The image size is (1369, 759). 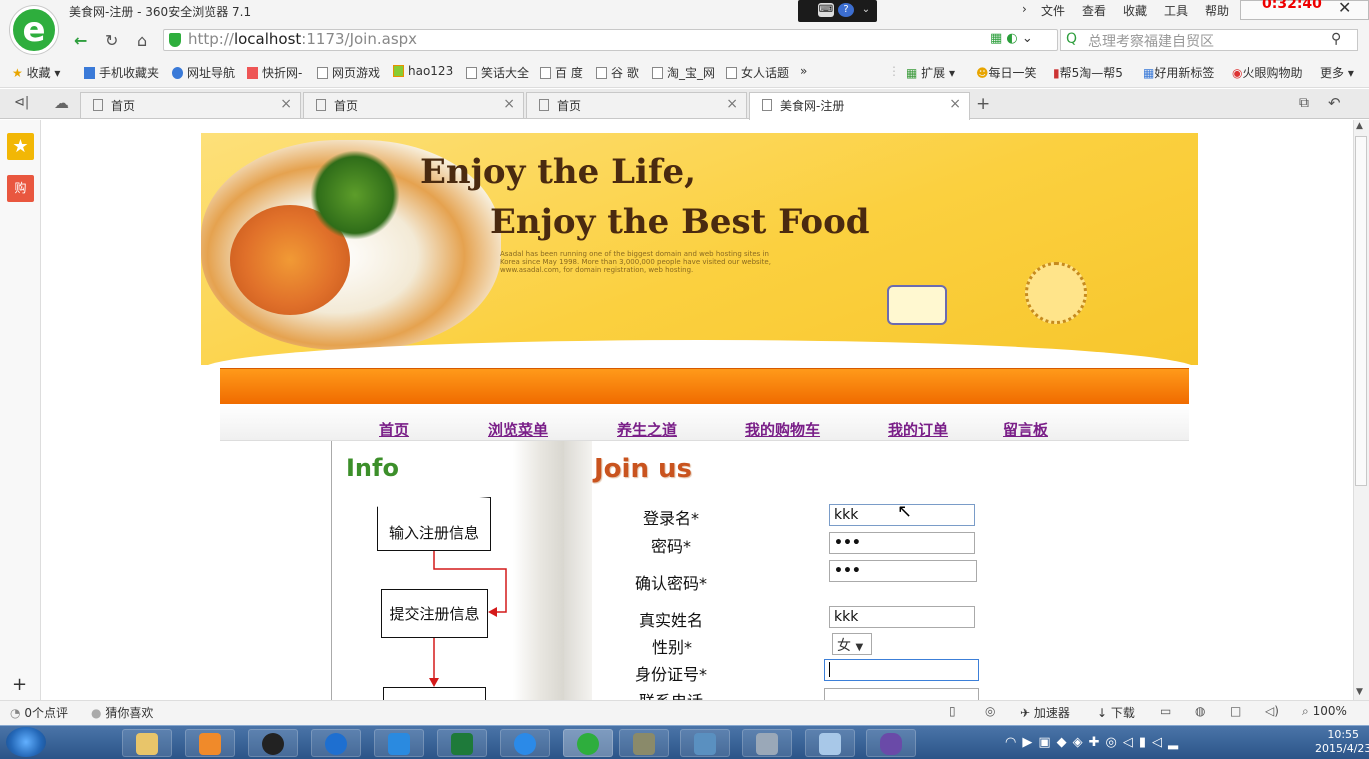 I want to click on tab-register: 美食网-注册 ×, so click(x=859, y=106).